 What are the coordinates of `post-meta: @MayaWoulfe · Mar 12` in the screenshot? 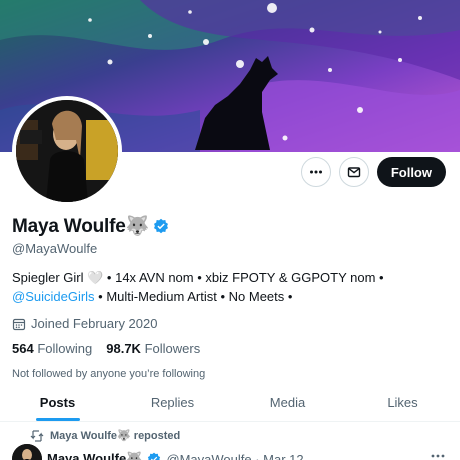 It's located at (235, 455).